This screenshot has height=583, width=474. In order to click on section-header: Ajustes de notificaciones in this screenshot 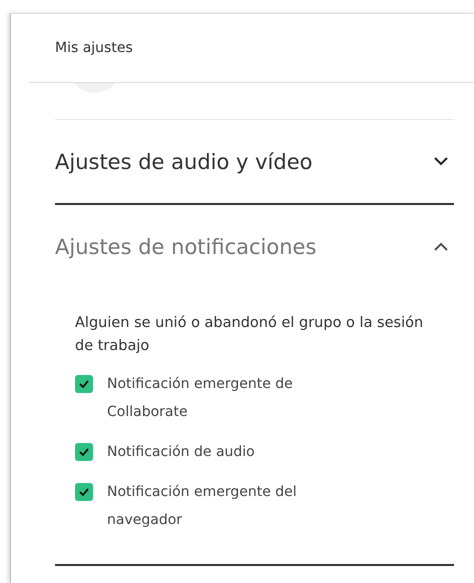, I will do `click(254, 246)`.